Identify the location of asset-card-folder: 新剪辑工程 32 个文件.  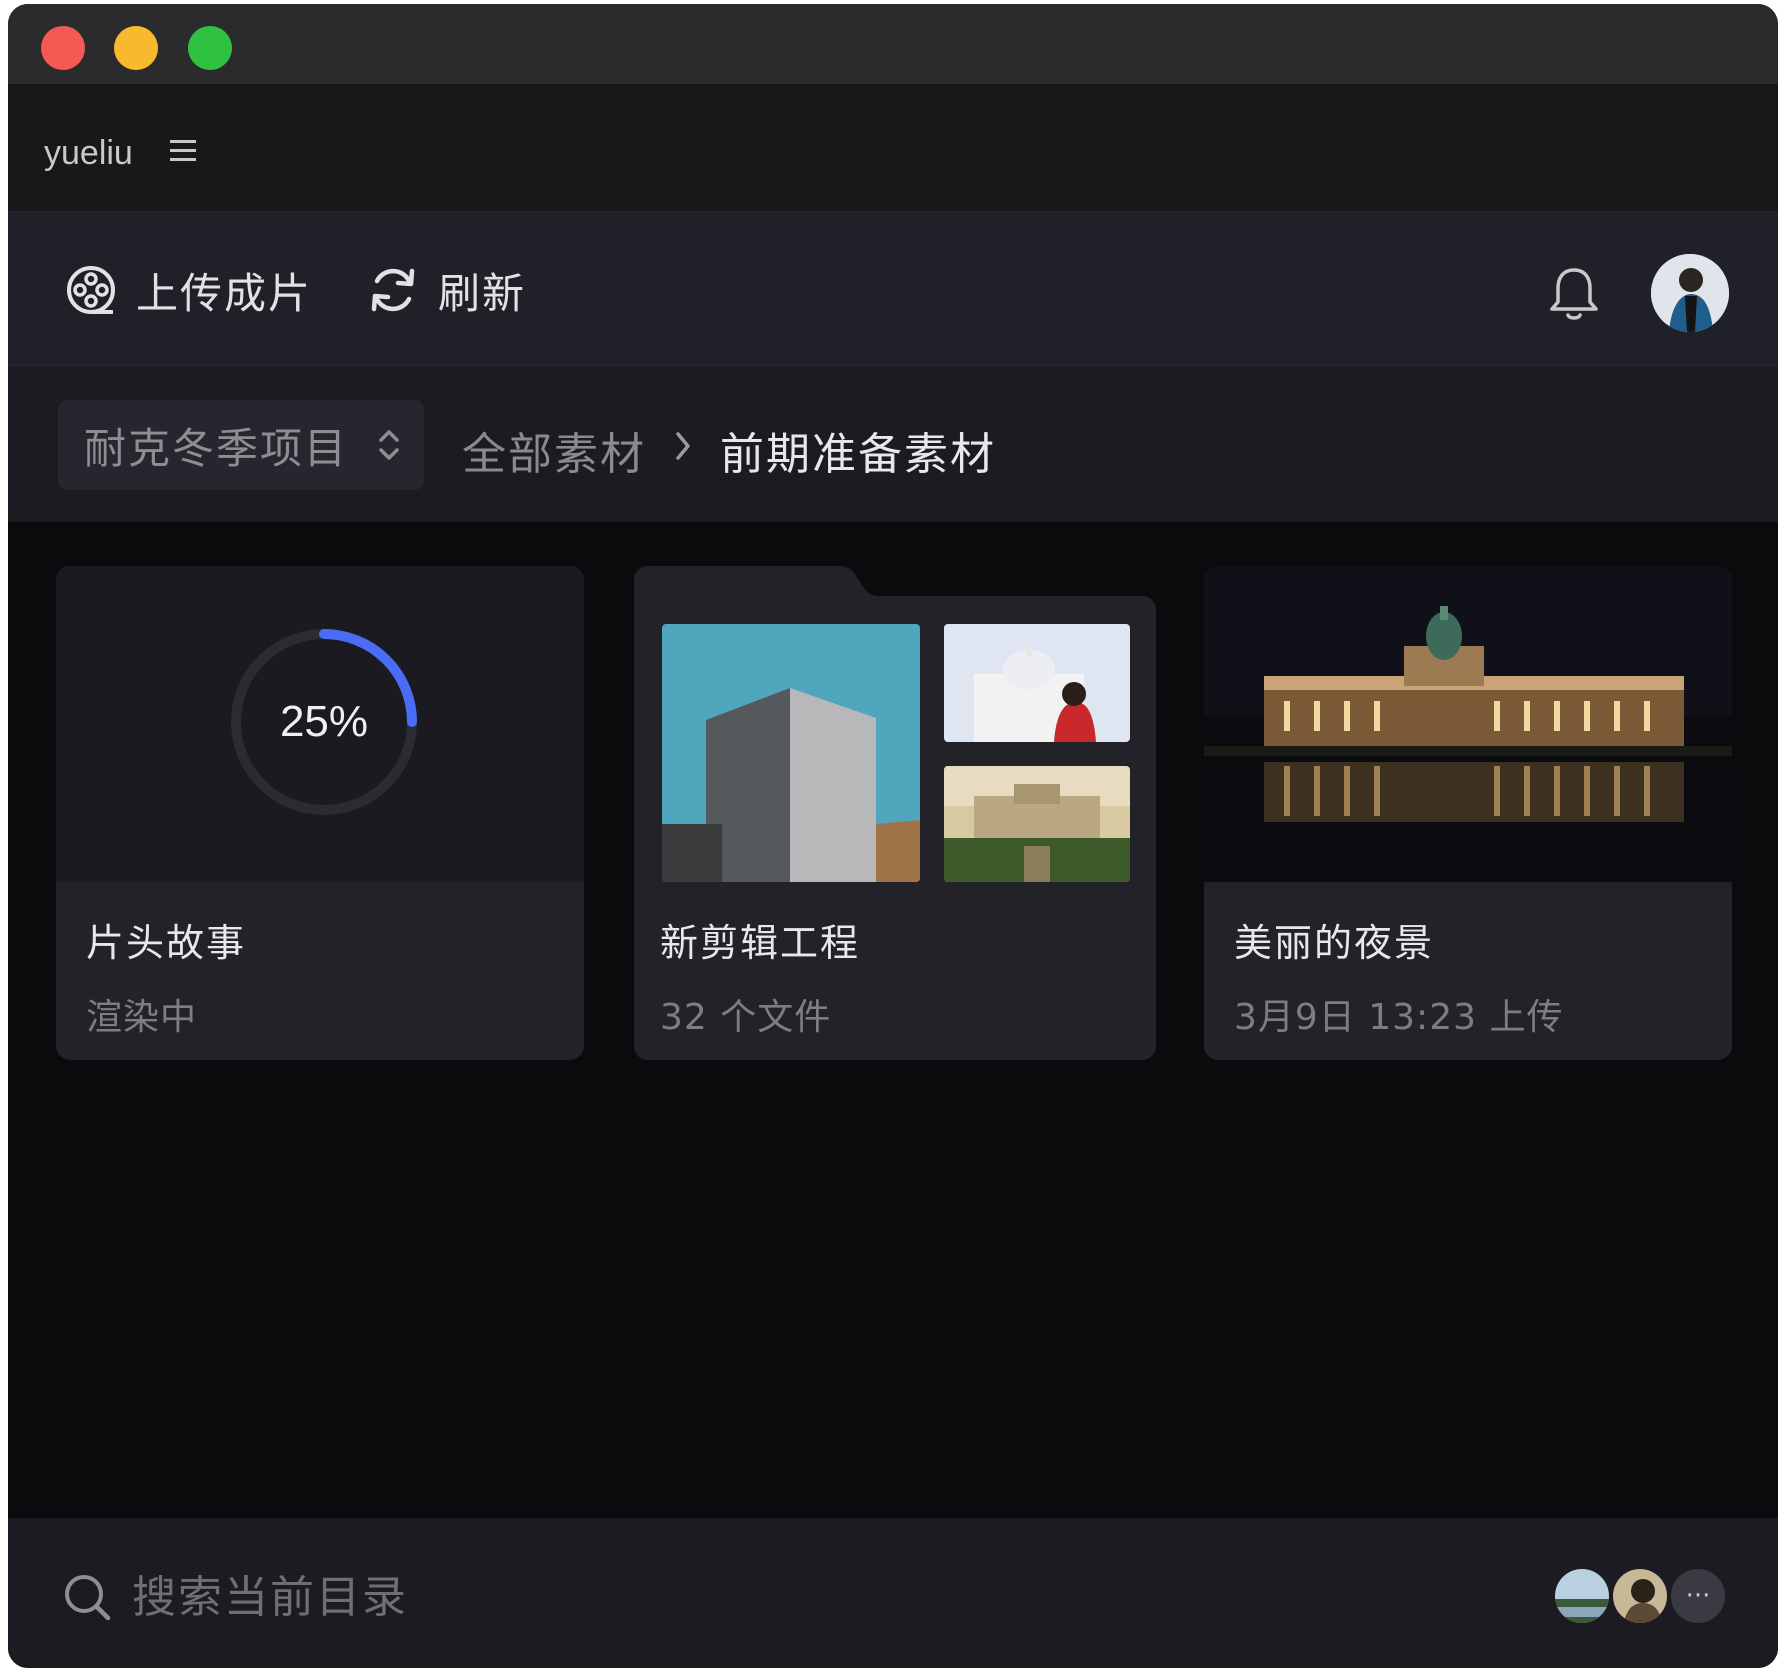
(895, 813).